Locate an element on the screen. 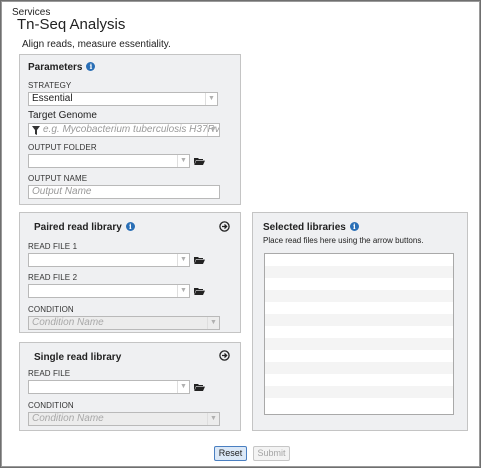 The width and height of the screenshot is (481, 468). parameters-title: Parameters i is located at coordinates (62, 67).